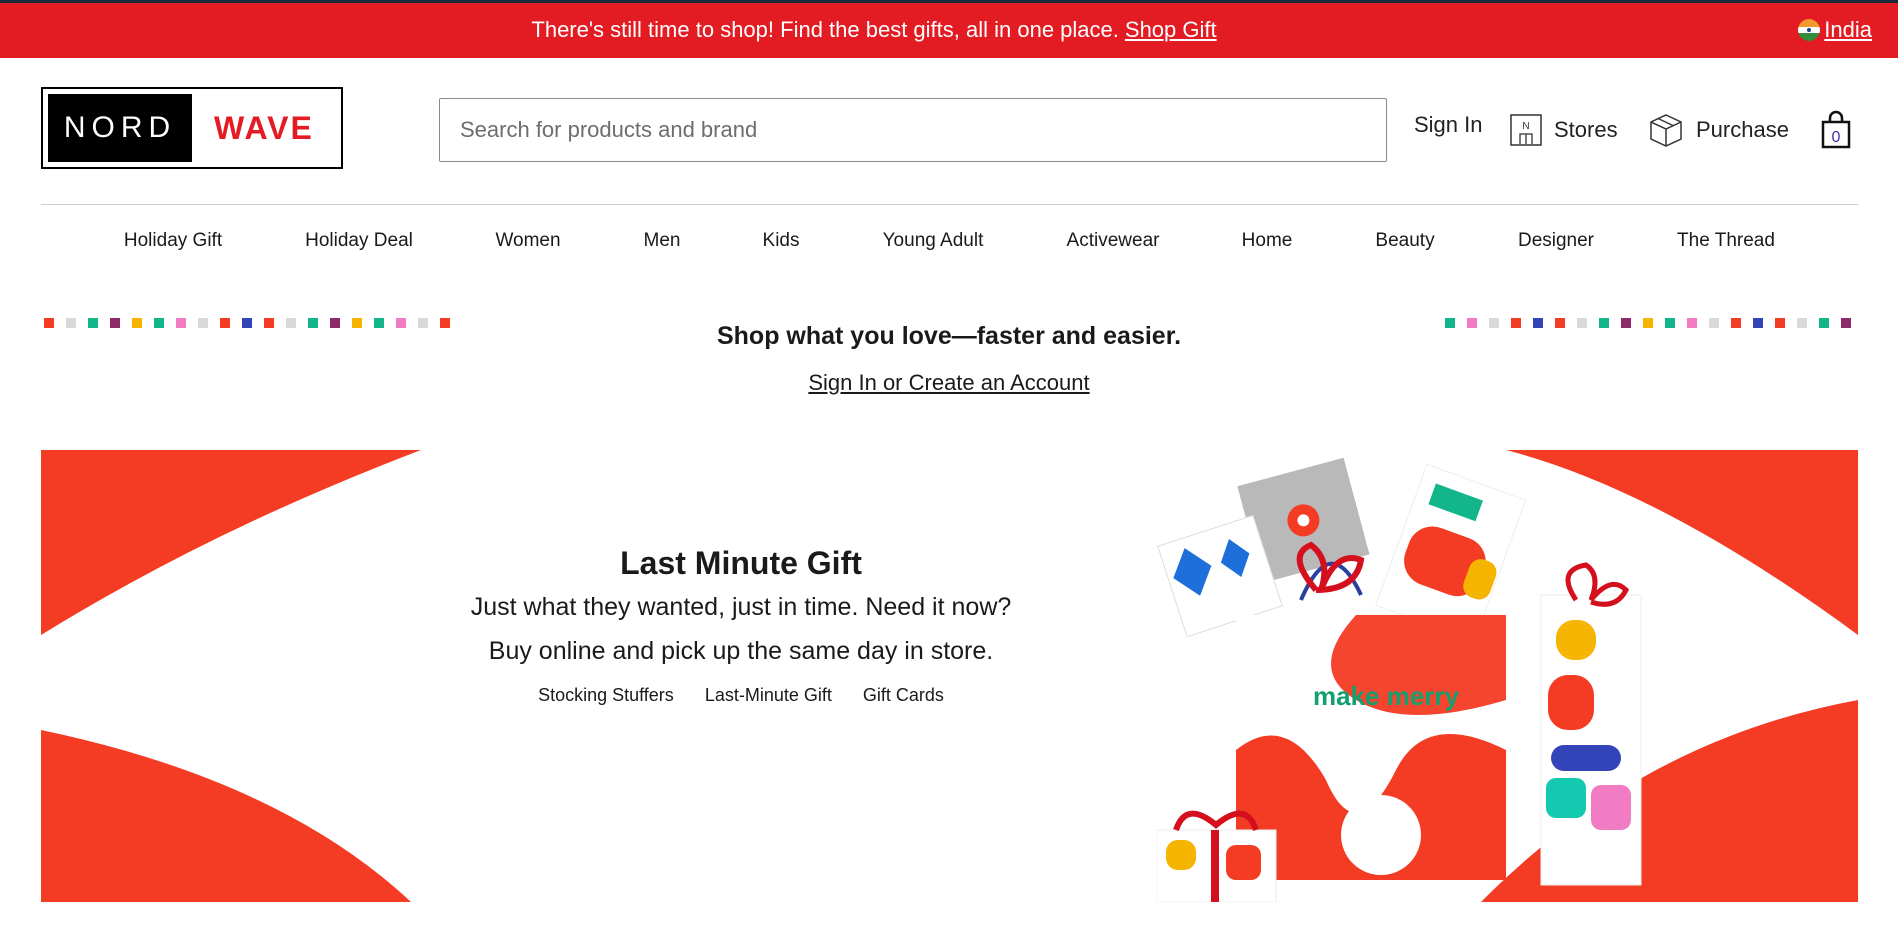 The image size is (1898, 937). What do you see at coordinates (1267, 241) in the screenshot?
I see `nav-item-home: Home` at bounding box center [1267, 241].